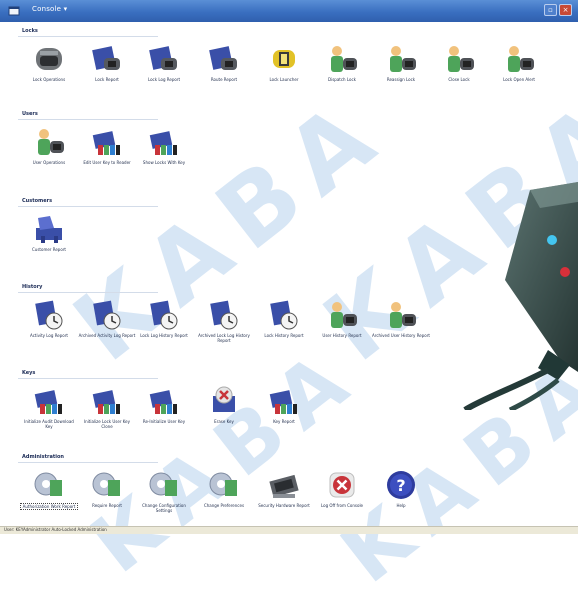  I want to click on tile-lock-log-report: Lock Log Report, so click(164, 62).